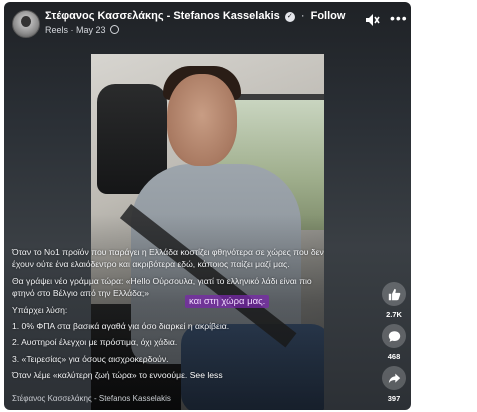 The image size is (477, 412). I want to click on share-button, so click(394, 378).